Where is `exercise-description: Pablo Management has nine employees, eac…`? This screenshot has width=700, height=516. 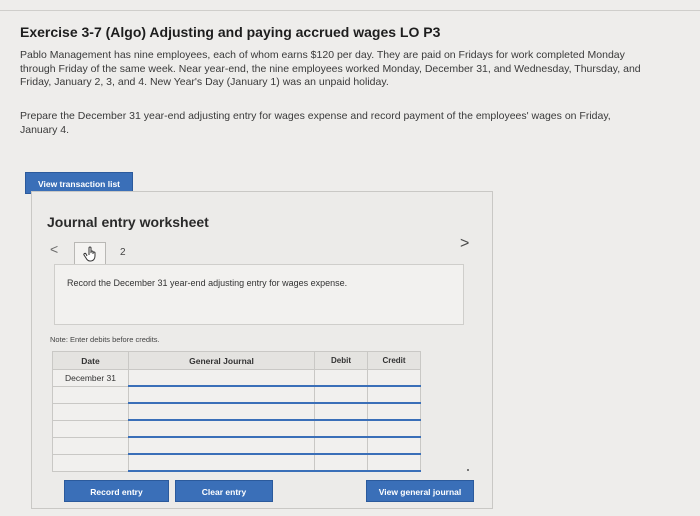
exercise-description: Pablo Management has nine employees, eac… is located at coordinates (355, 69).